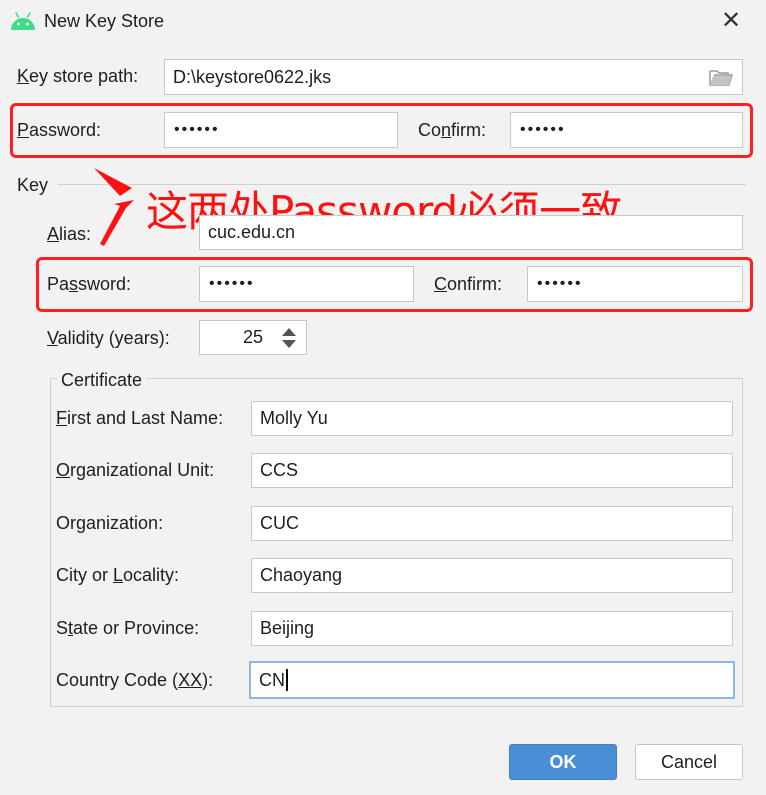 This screenshot has width=766, height=795. Describe the element at coordinates (563, 762) in the screenshot. I see `ok-button: OK` at that location.